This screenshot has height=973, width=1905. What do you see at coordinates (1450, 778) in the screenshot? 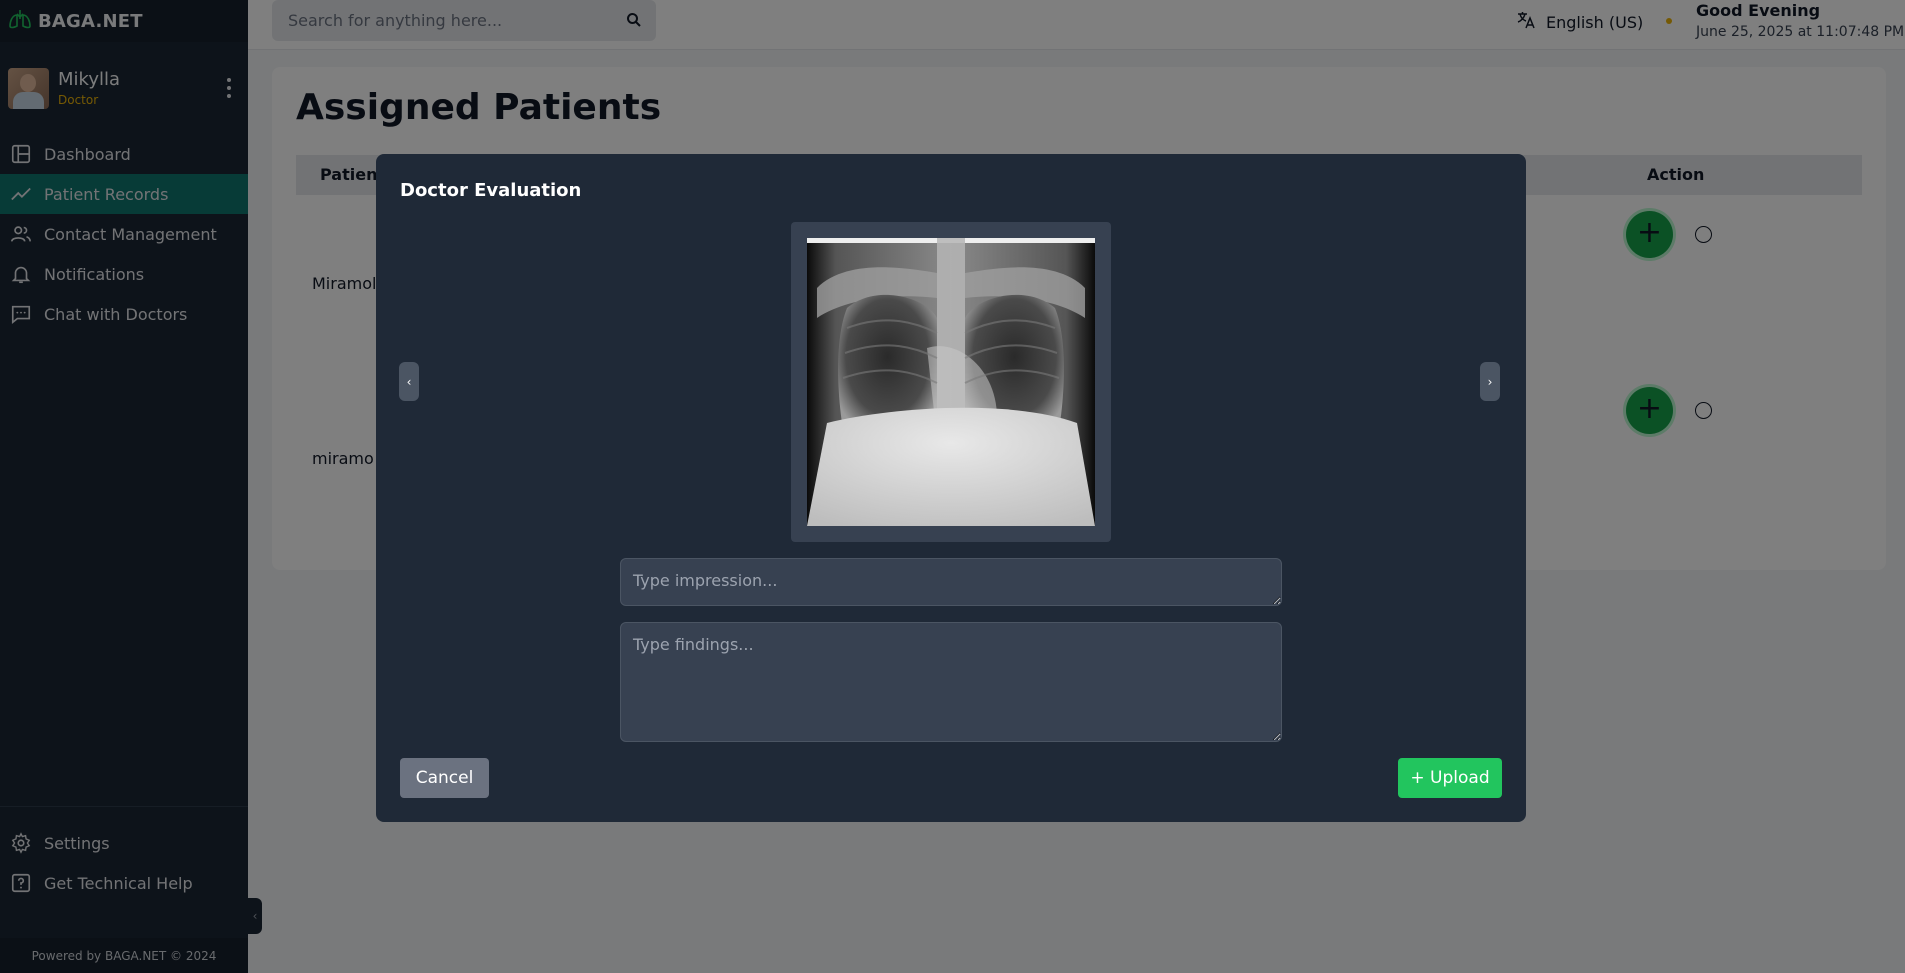
I see `upload-button: + Upload` at bounding box center [1450, 778].